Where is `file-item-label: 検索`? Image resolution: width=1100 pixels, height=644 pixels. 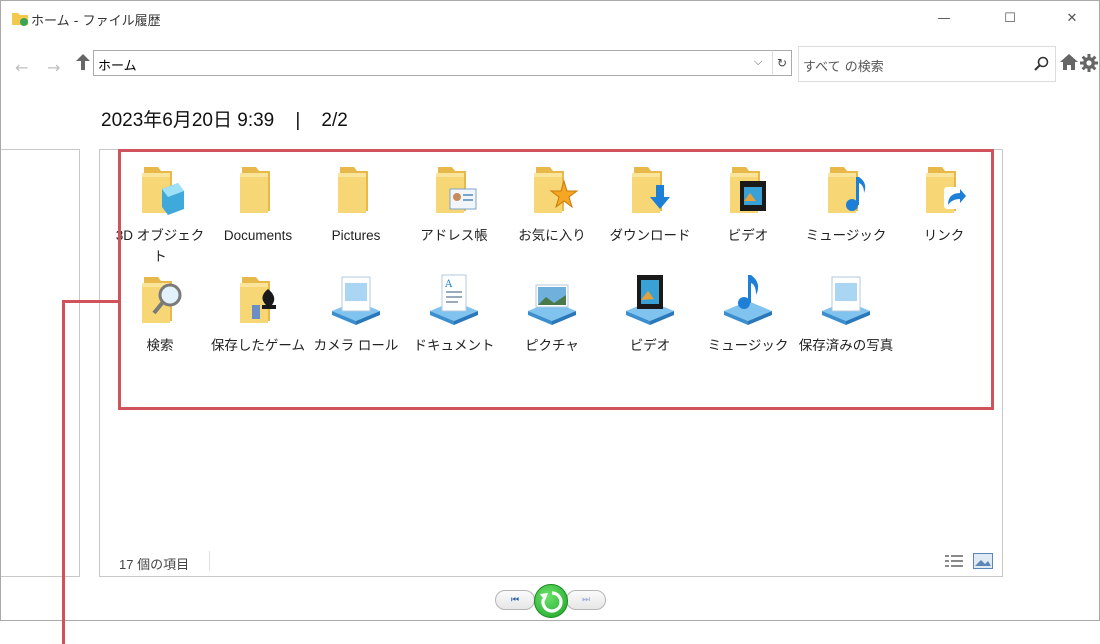
file-item-label: 検索 is located at coordinates (160, 345).